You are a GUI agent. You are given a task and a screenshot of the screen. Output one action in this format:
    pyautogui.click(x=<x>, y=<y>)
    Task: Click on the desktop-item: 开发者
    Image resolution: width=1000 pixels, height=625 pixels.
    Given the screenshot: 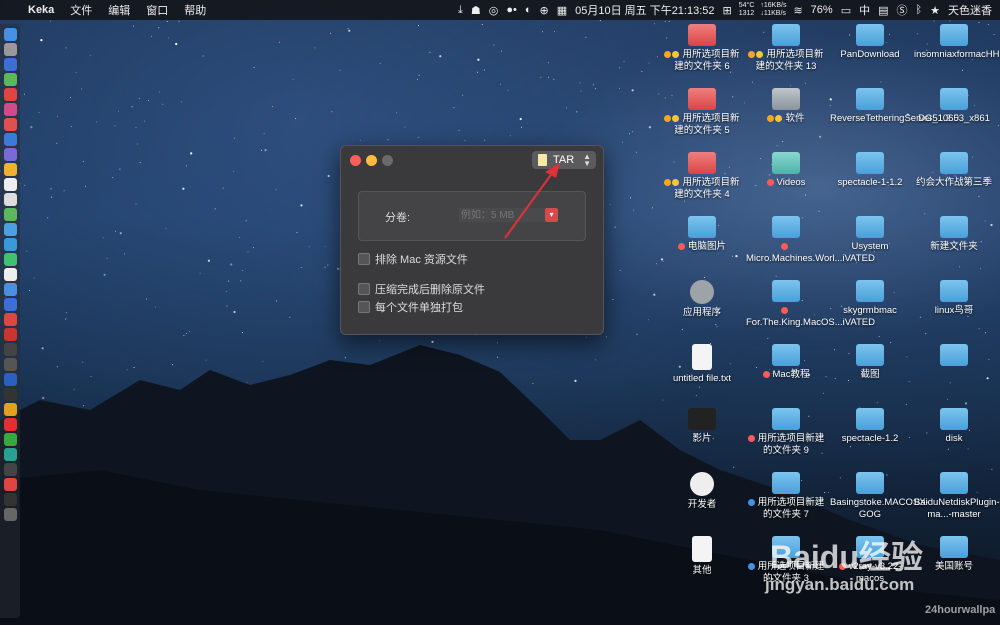 What is the action you would take?
    pyautogui.click(x=702, y=491)
    